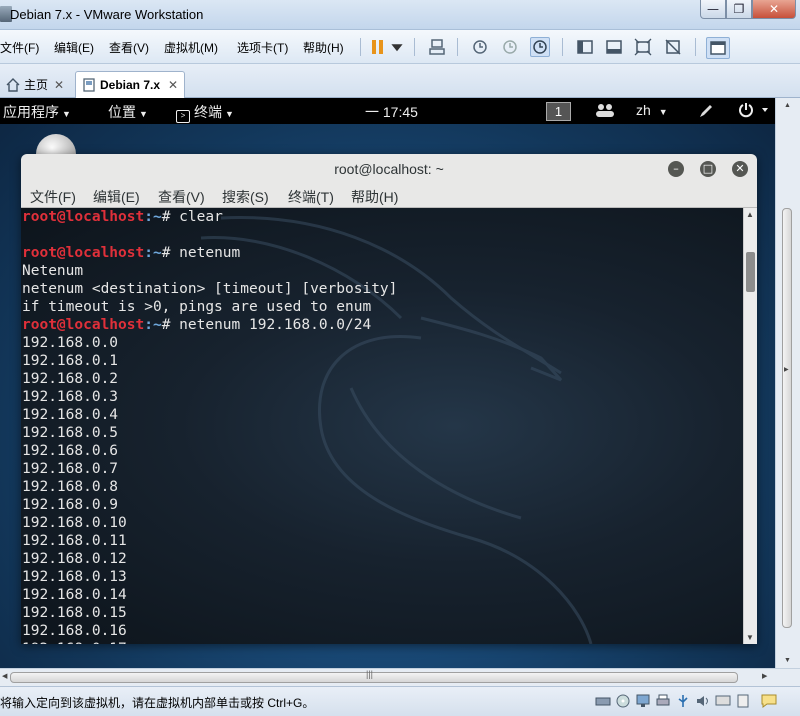 The height and width of the screenshot is (716, 800). What do you see at coordinates (400, 81) in the screenshot?
I see `tab-bar: 主页 ✕ Debian 7.x ✕` at bounding box center [400, 81].